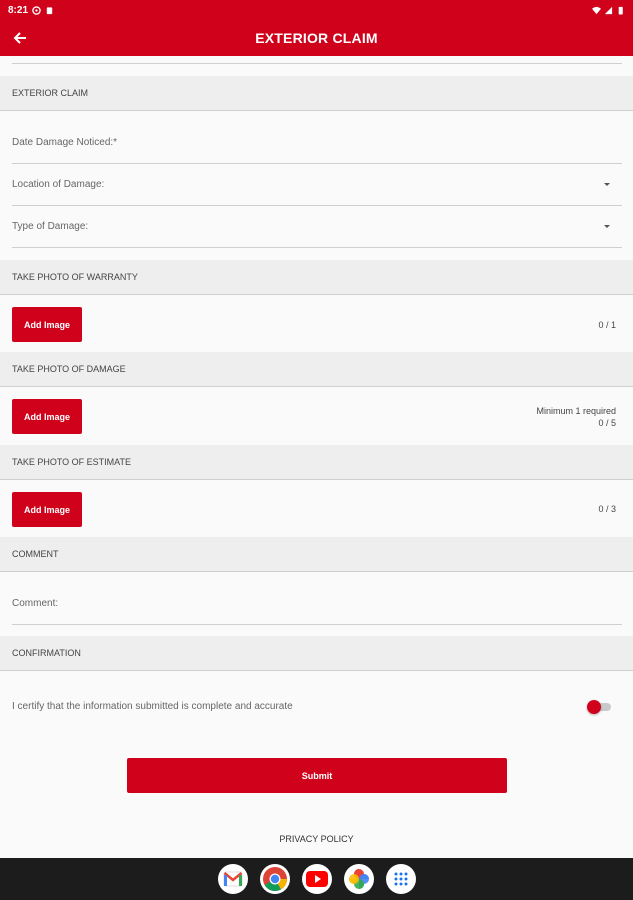 The image size is (633, 900). I want to click on app-drawer-icon, so click(400, 879).